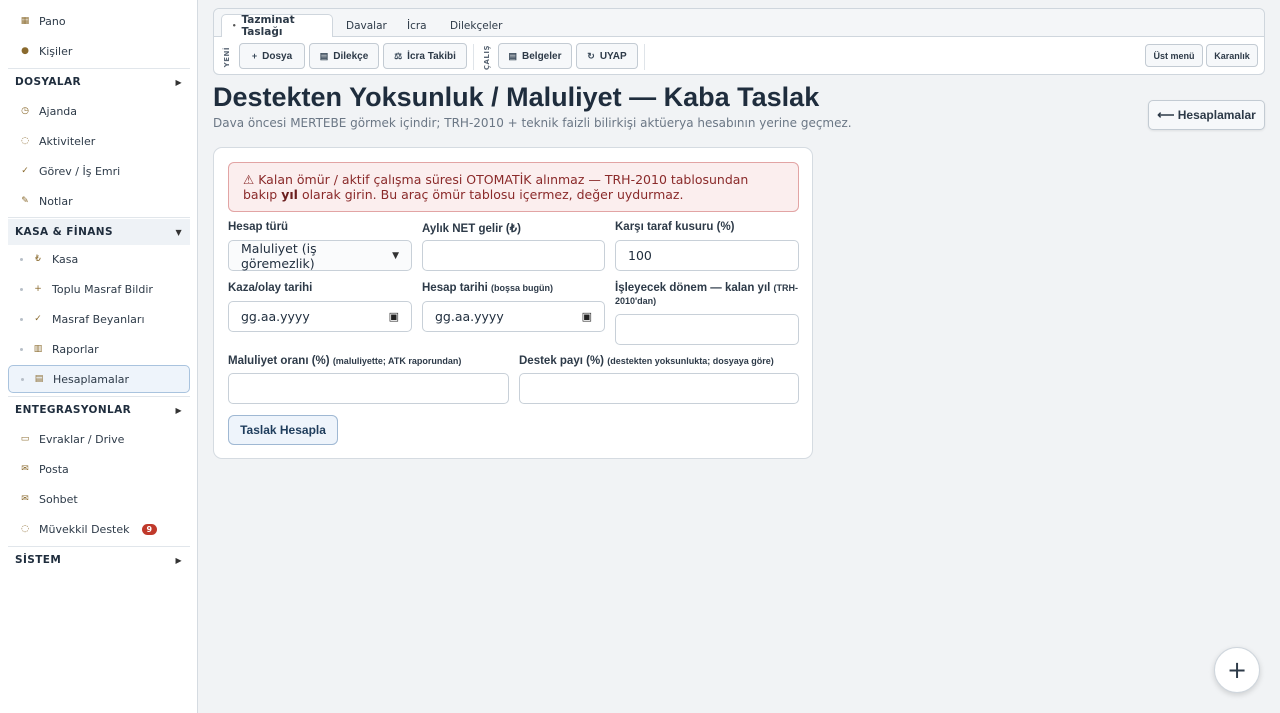 Image resolution: width=1280 pixels, height=713 pixels. What do you see at coordinates (488, 288) in the screenshot?
I see `hesap-tarihi-label: Hesap tarihi (boşsa bugün)` at bounding box center [488, 288].